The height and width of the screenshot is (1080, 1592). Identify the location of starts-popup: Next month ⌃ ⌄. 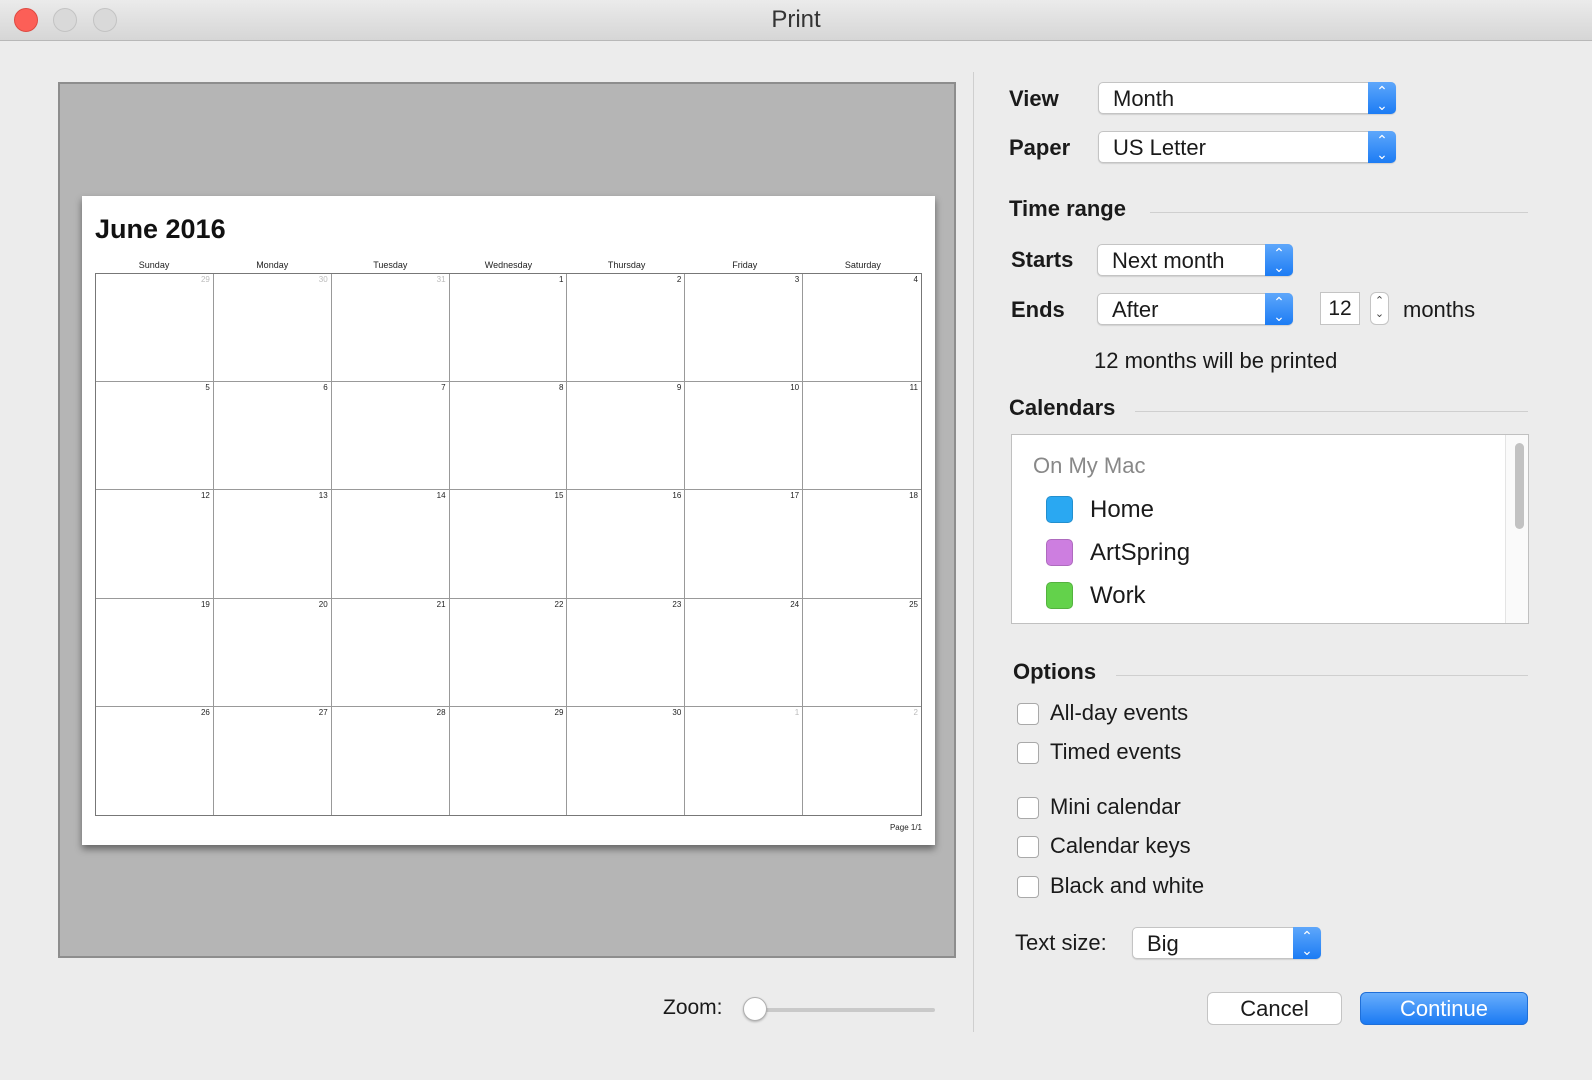
(1195, 260).